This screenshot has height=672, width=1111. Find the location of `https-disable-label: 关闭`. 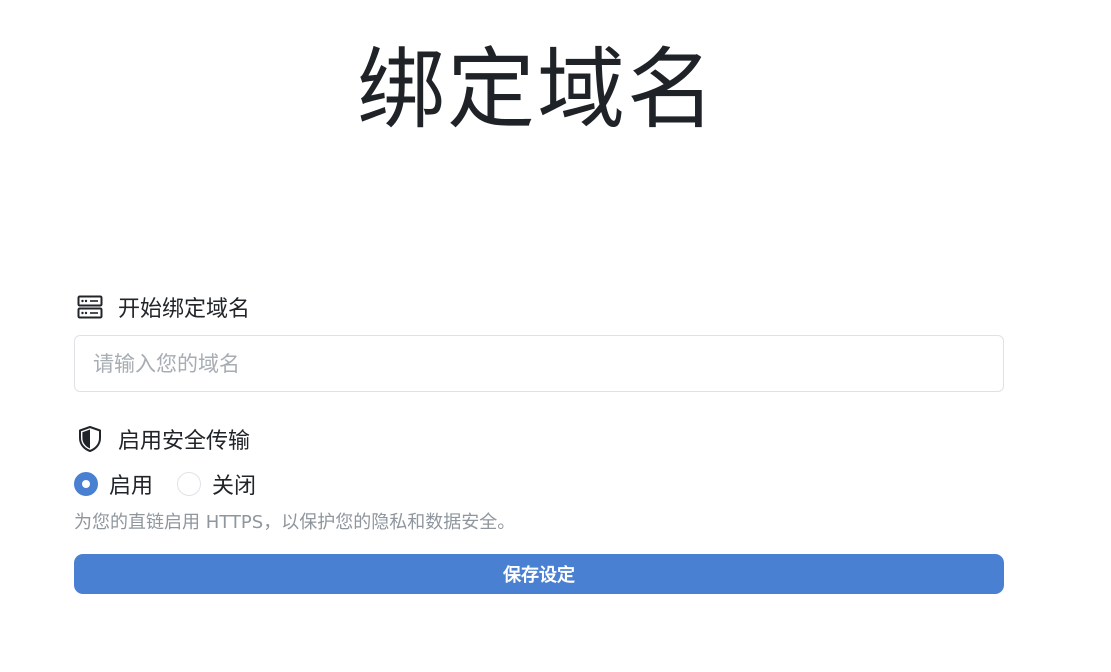

https-disable-label: 关闭 is located at coordinates (234, 486).